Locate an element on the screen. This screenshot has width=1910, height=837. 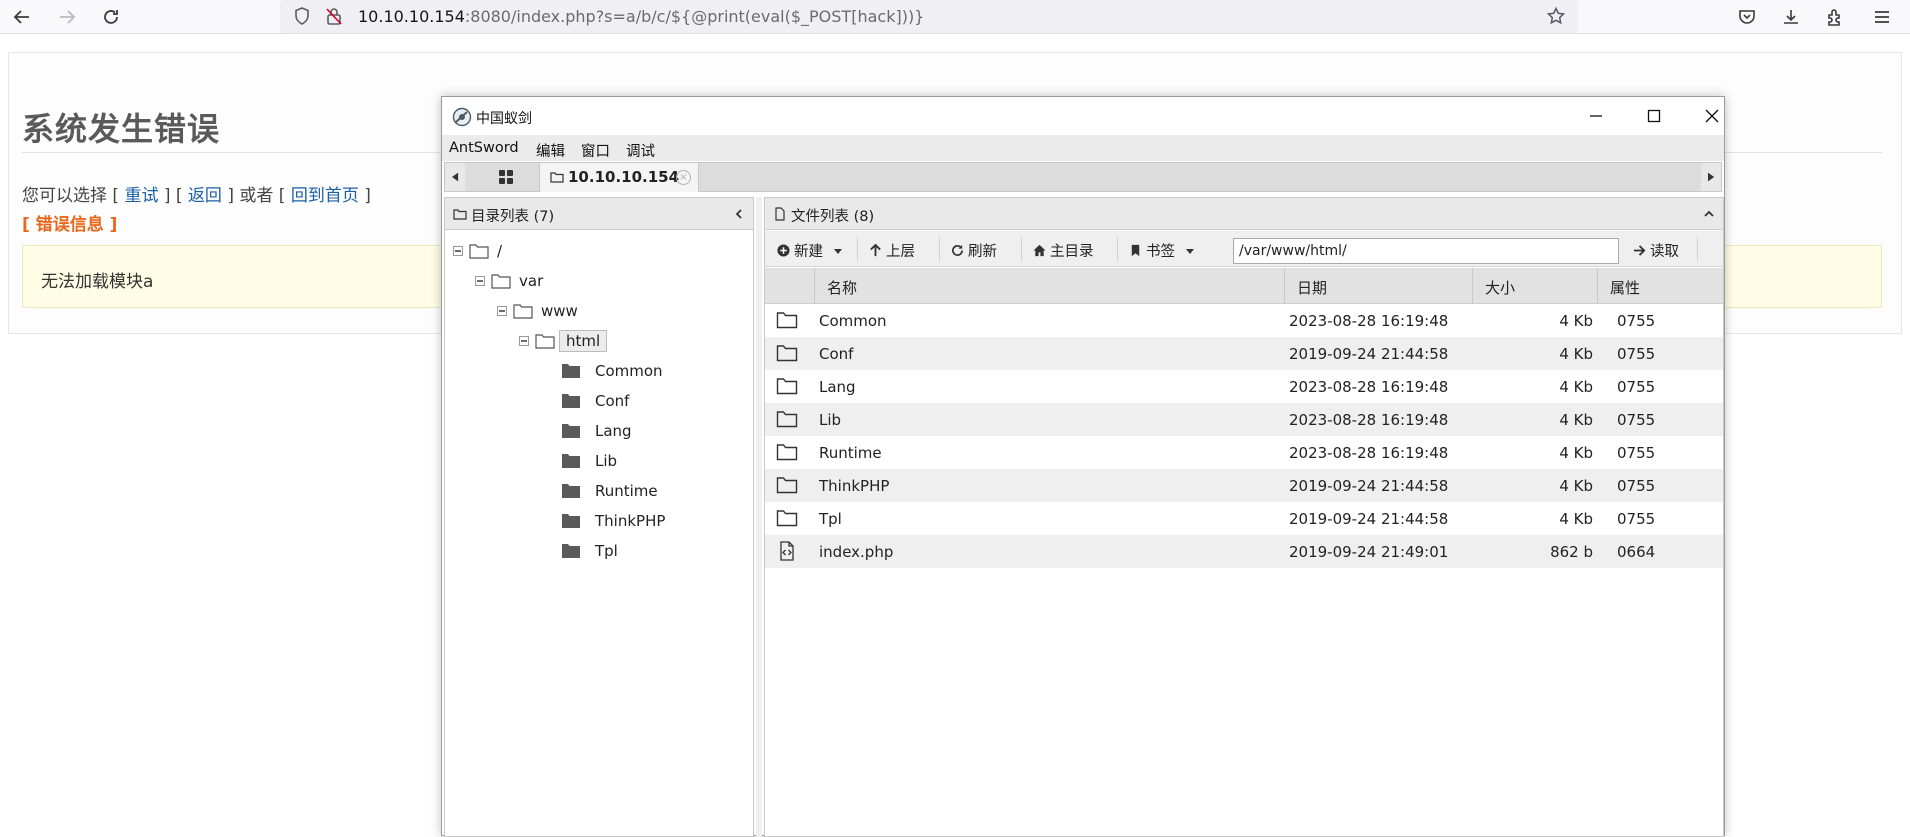
retry-link: 重试 is located at coordinates (141, 196).